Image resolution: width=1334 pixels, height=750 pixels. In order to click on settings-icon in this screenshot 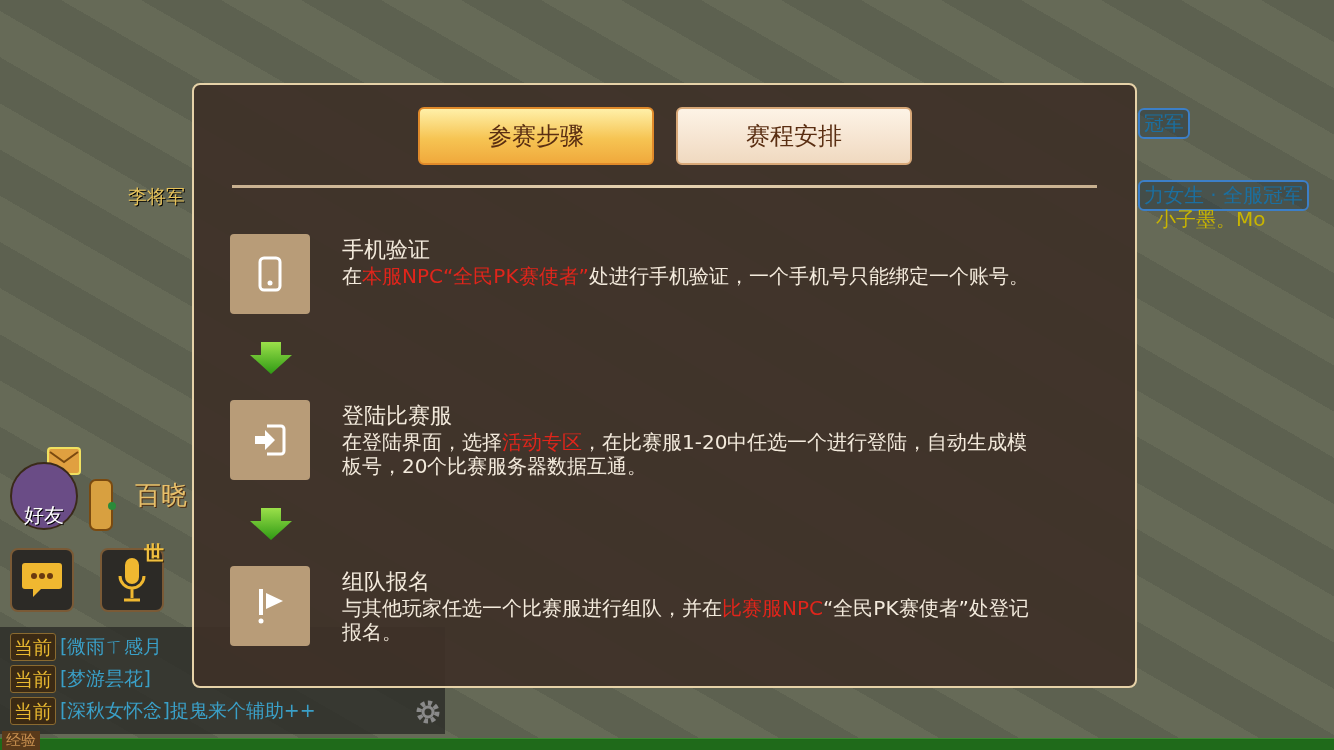, I will do `click(428, 712)`.